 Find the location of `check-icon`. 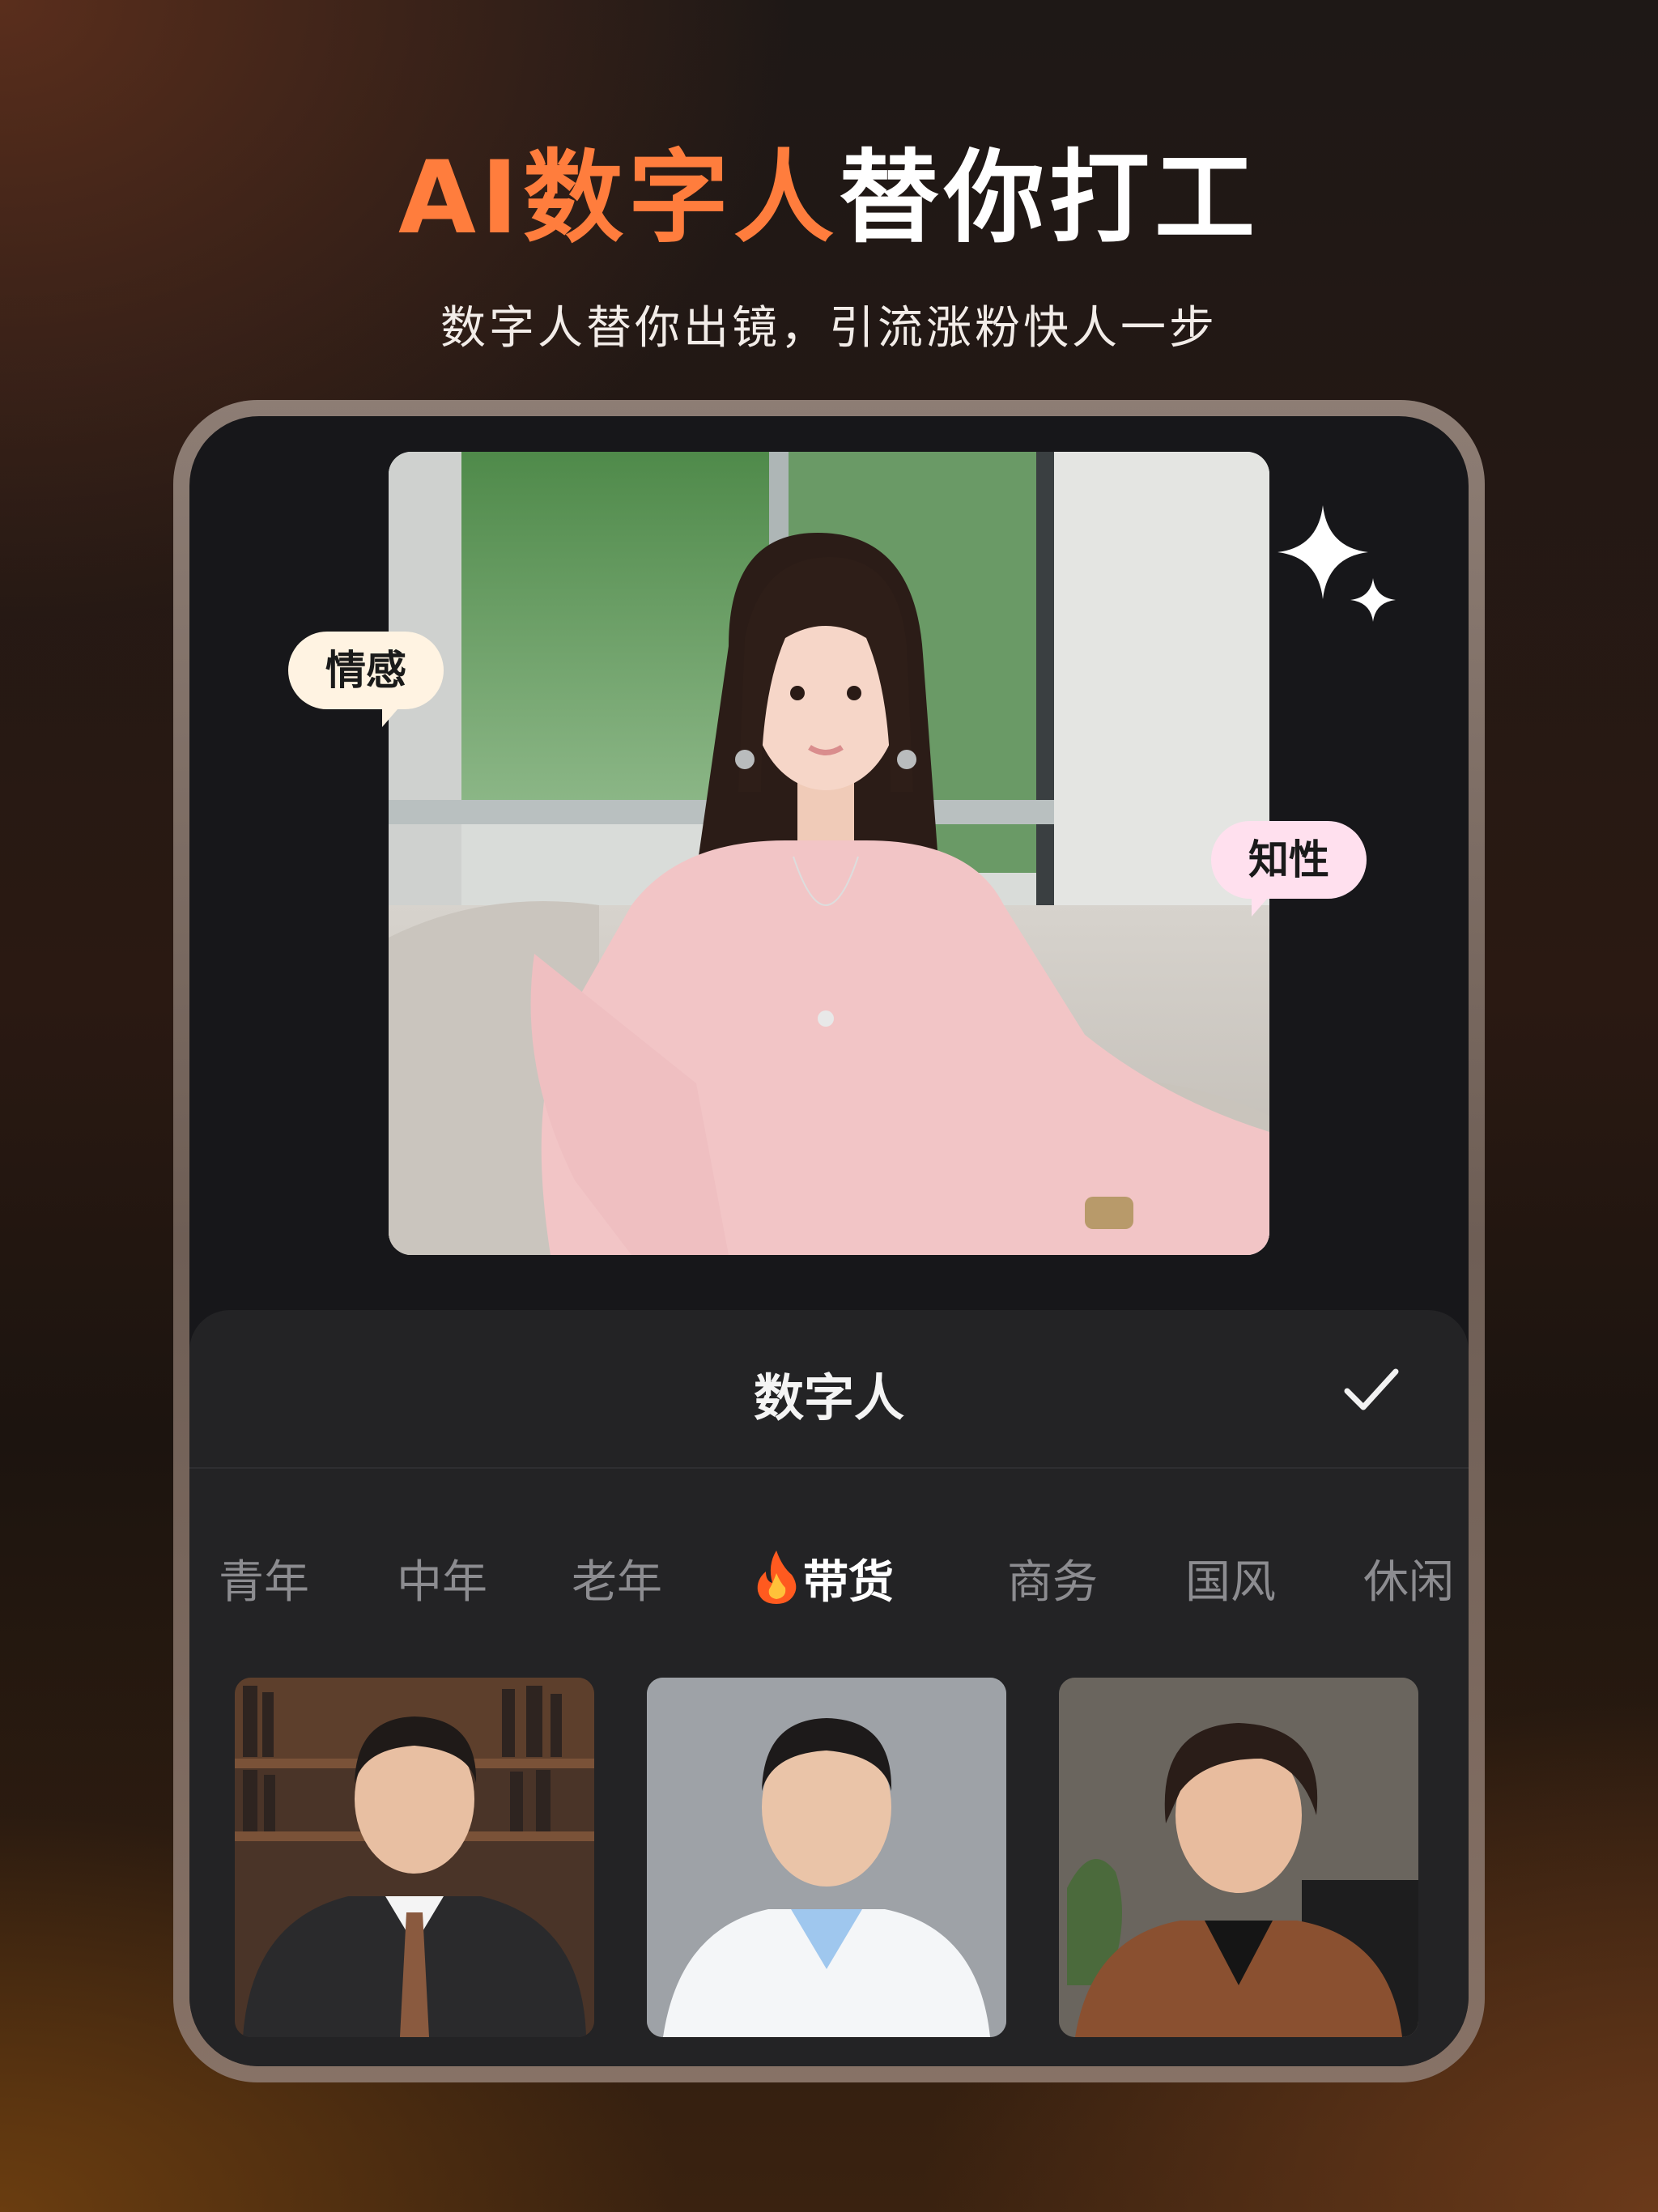

check-icon is located at coordinates (1371, 1389).